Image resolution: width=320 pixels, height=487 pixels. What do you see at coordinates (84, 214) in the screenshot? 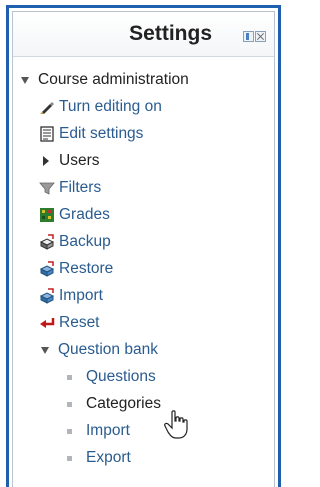
I see `grades-label: Grades` at bounding box center [84, 214].